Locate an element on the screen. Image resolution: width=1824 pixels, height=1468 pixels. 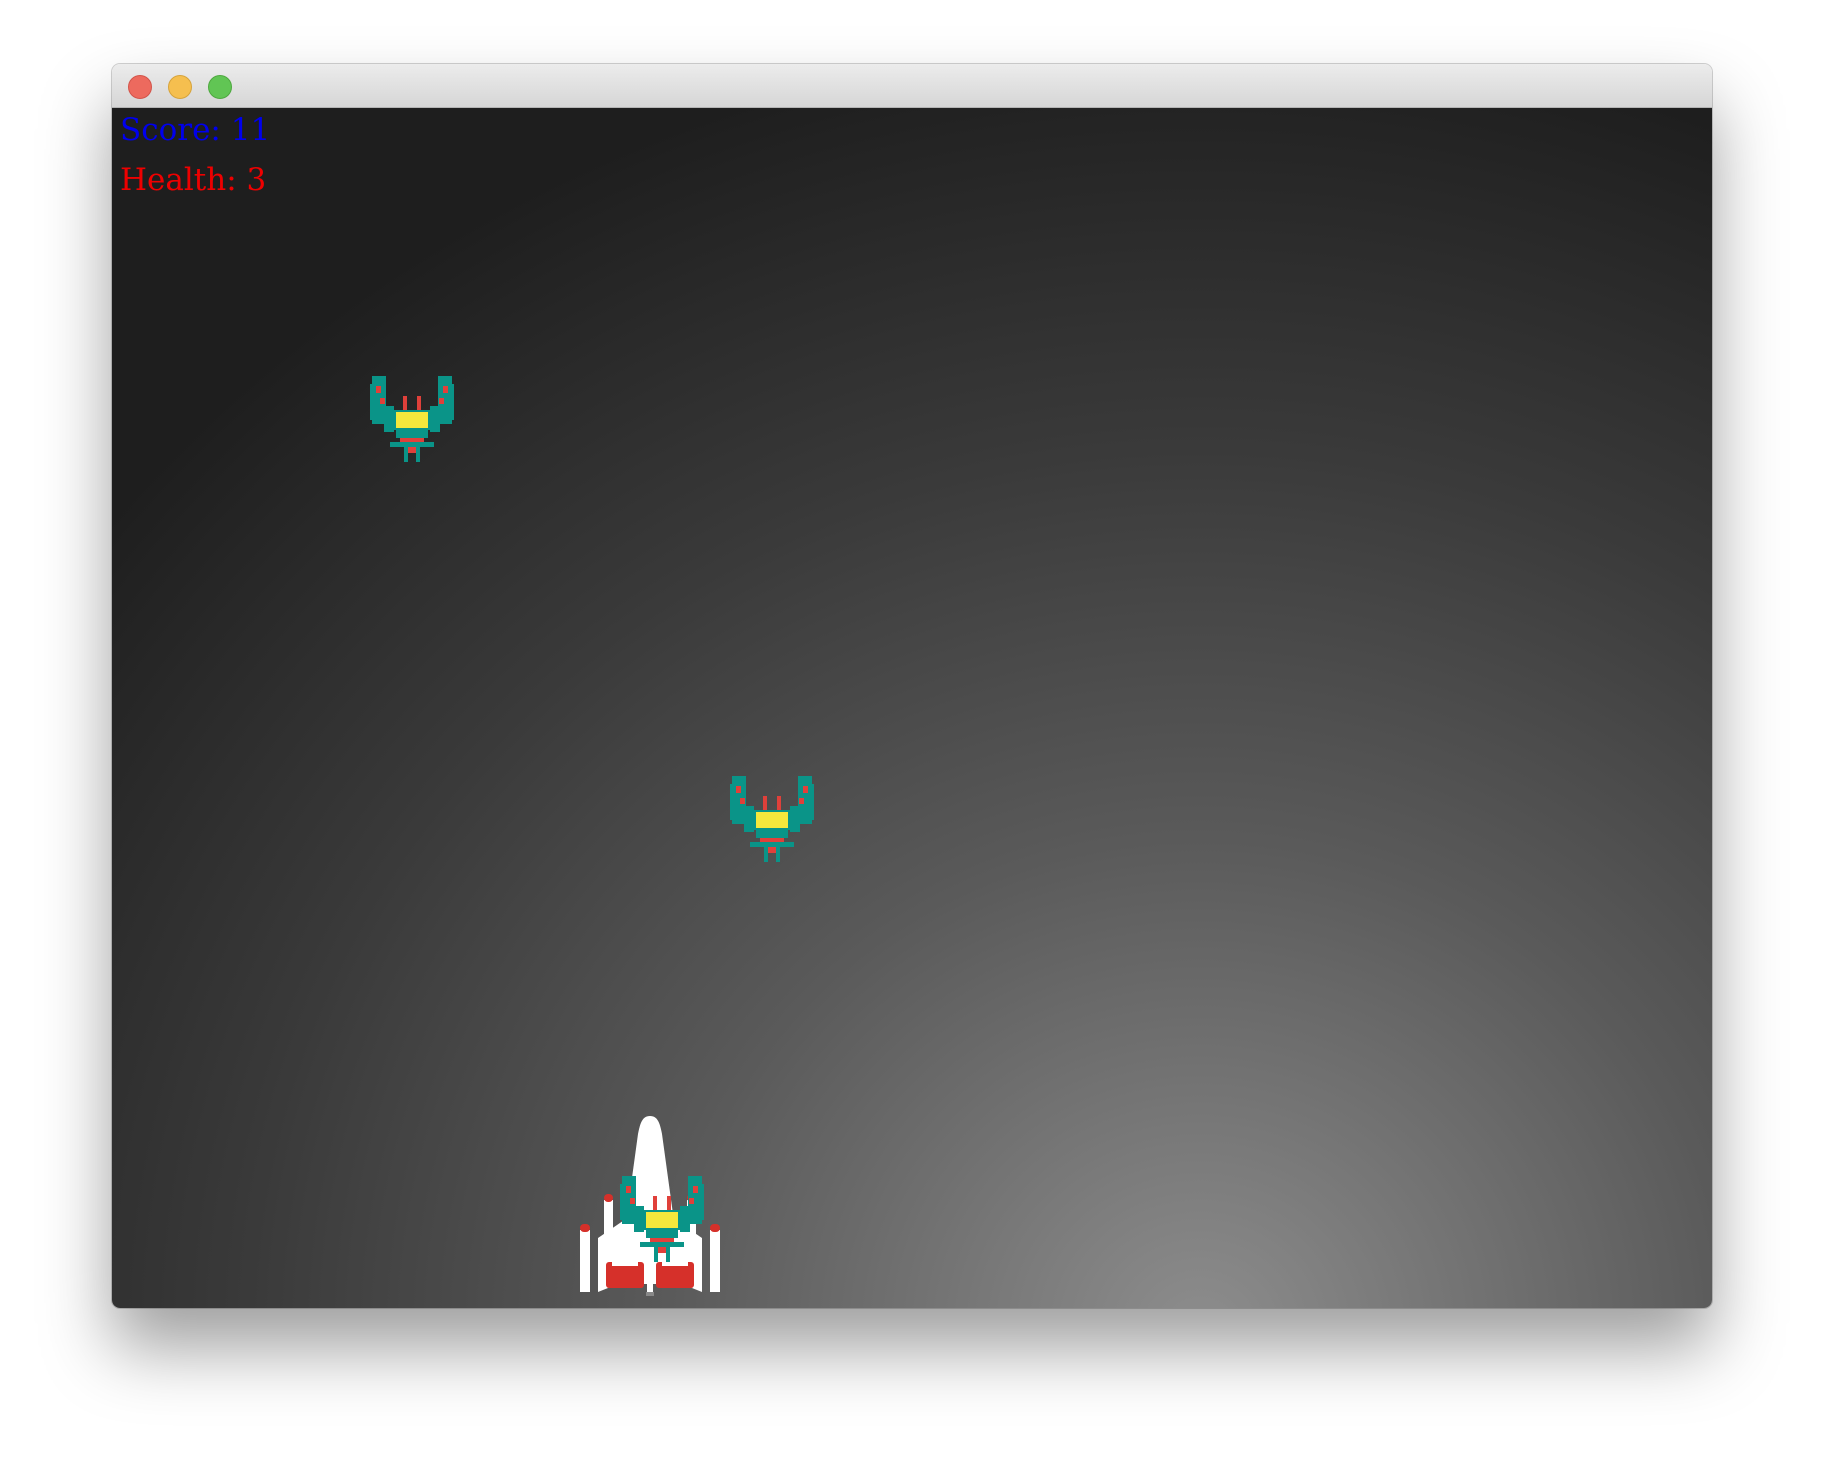
maximize-window-button is located at coordinates (220, 87).